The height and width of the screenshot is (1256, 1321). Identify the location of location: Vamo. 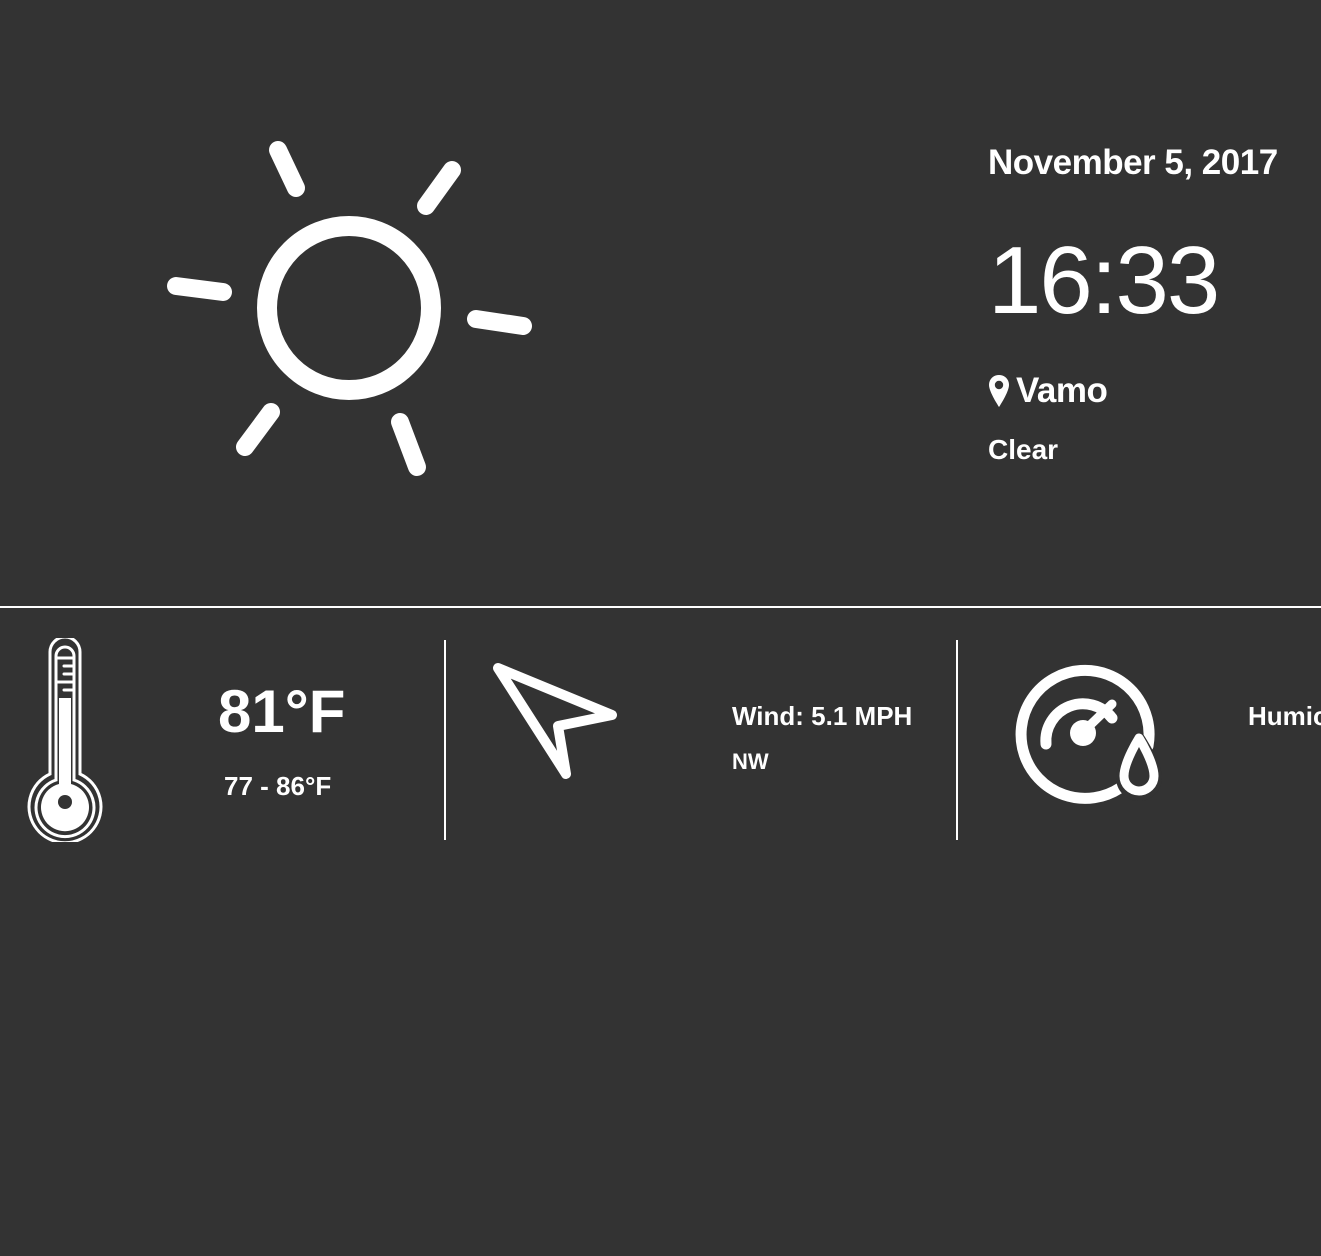
(1048, 391).